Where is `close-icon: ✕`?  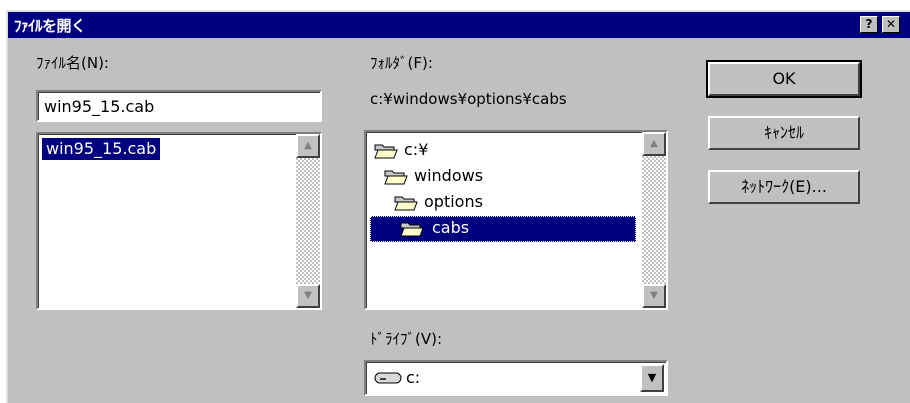 close-icon: ✕ is located at coordinates (891, 24).